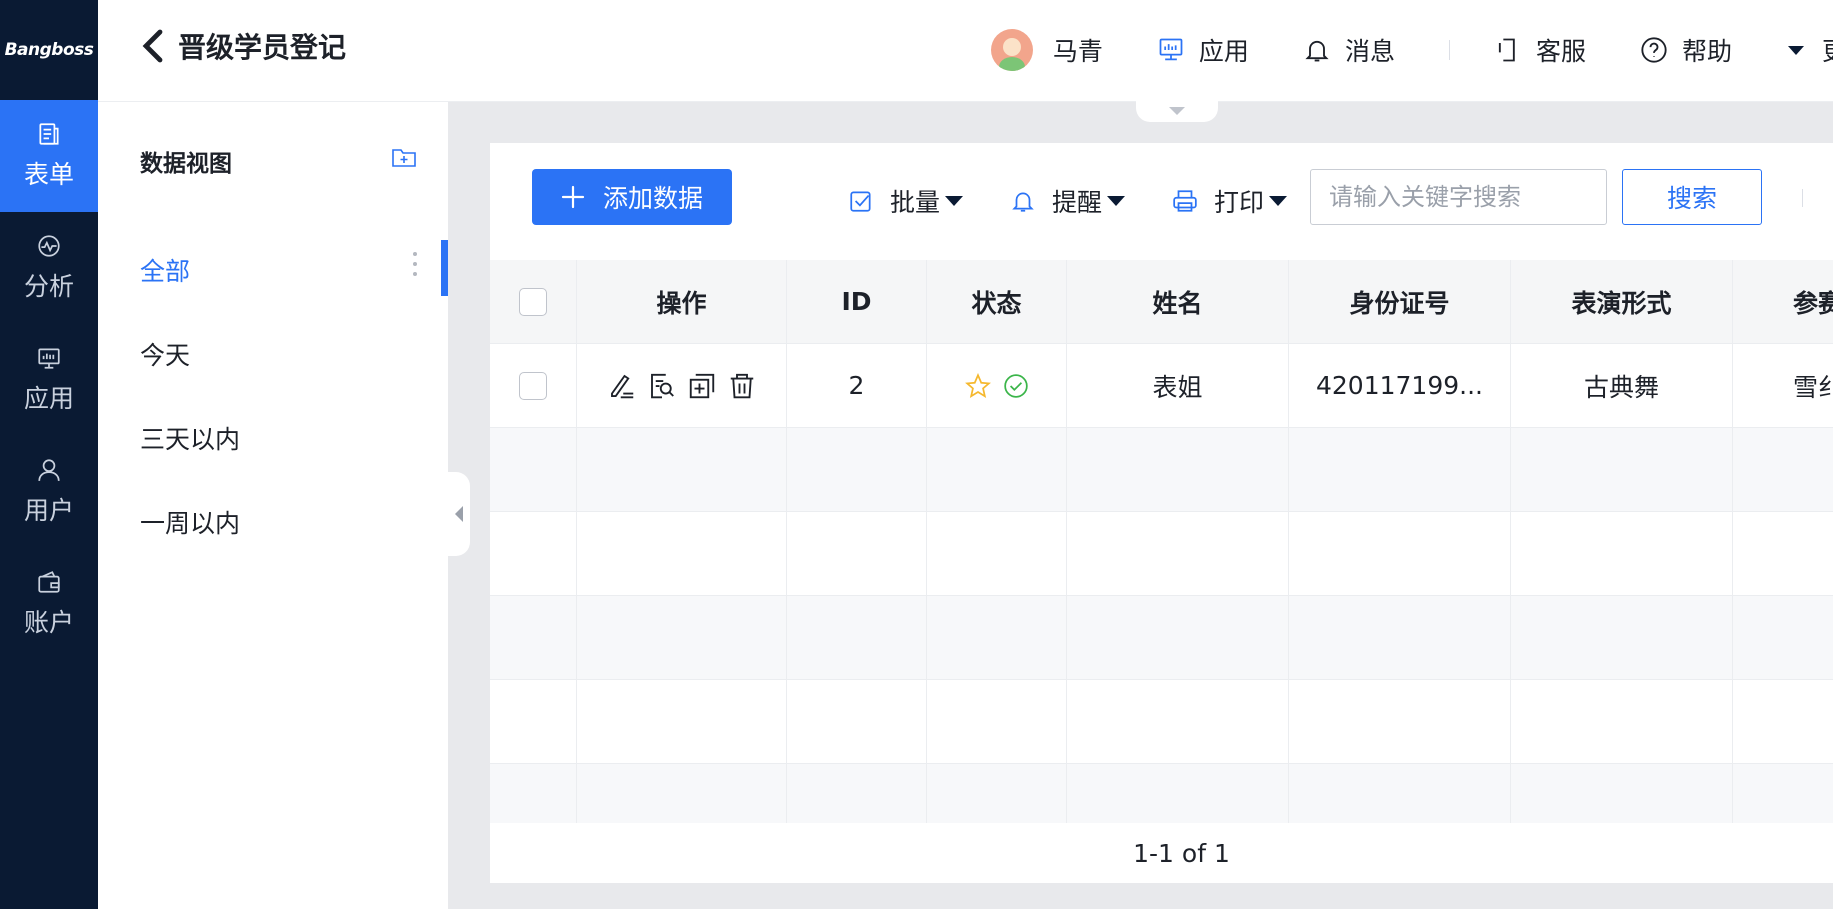 The width and height of the screenshot is (1833, 909). What do you see at coordinates (48, 398) in the screenshot?
I see `rail-item-label: 应用` at bounding box center [48, 398].